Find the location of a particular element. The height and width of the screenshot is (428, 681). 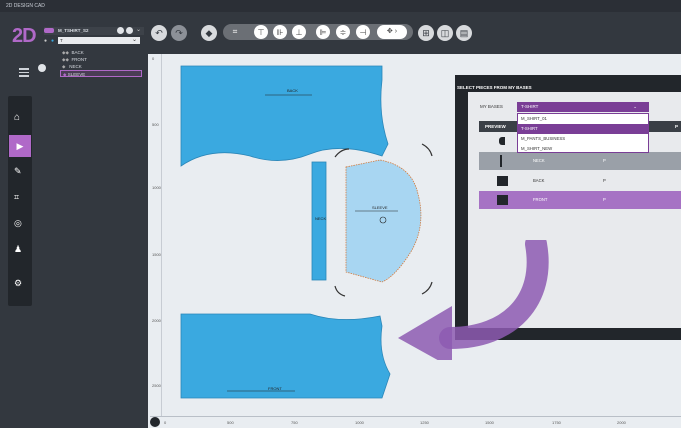

pen-tool-icon: ✎ is located at coordinates (18, 171).